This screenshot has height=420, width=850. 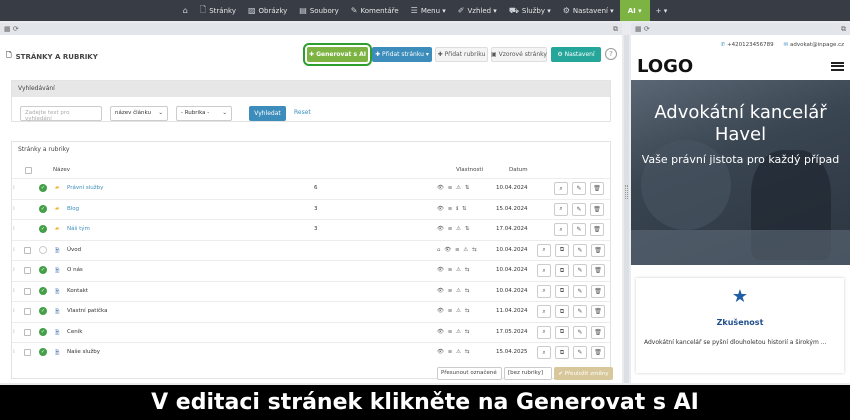 What do you see at coordinates (74, 332) in the screenshot?
I see `row-name: Ceník` at bounding box center [74, 332].